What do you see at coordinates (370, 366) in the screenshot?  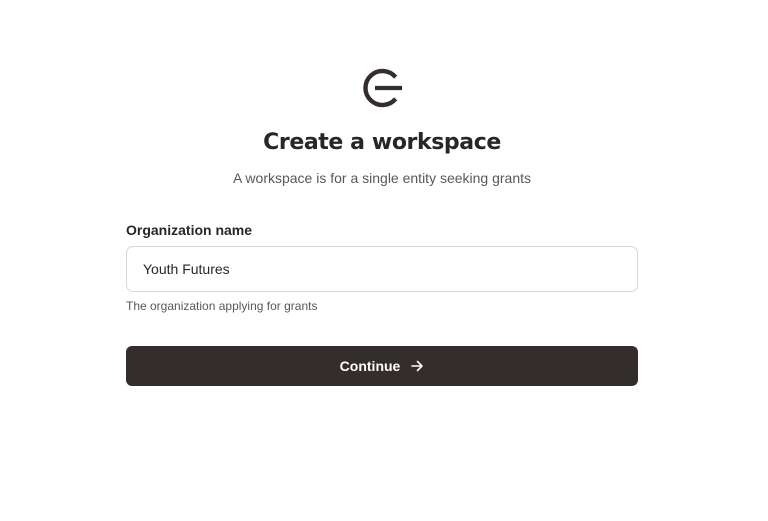 I see `continue-button-label: Continue` at bounding box center [370, 366].